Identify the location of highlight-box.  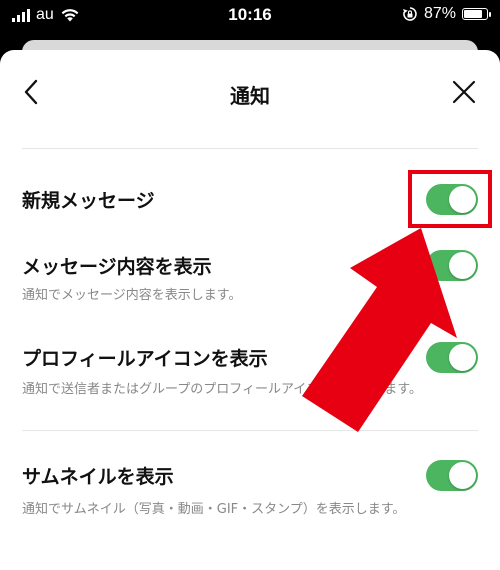
(450, 199).